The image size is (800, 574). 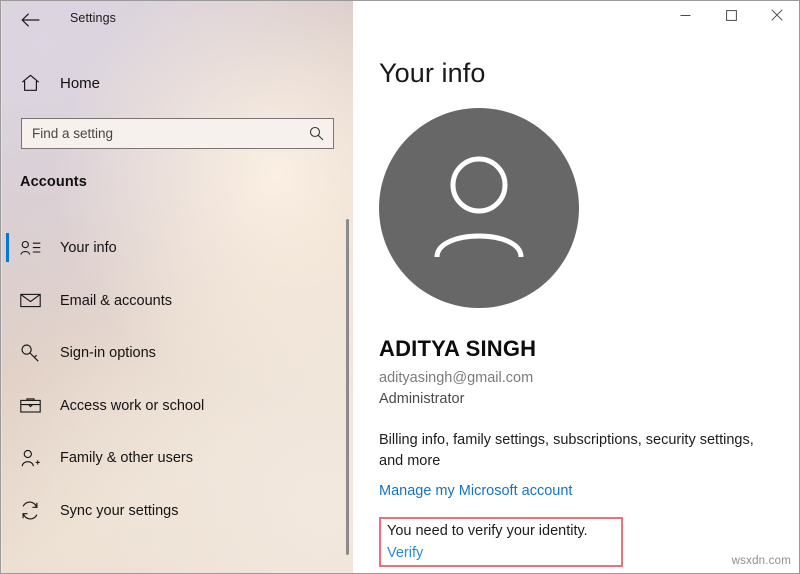 I want to click on sidebar-item-label: Your info, so click(x=88, y=248).